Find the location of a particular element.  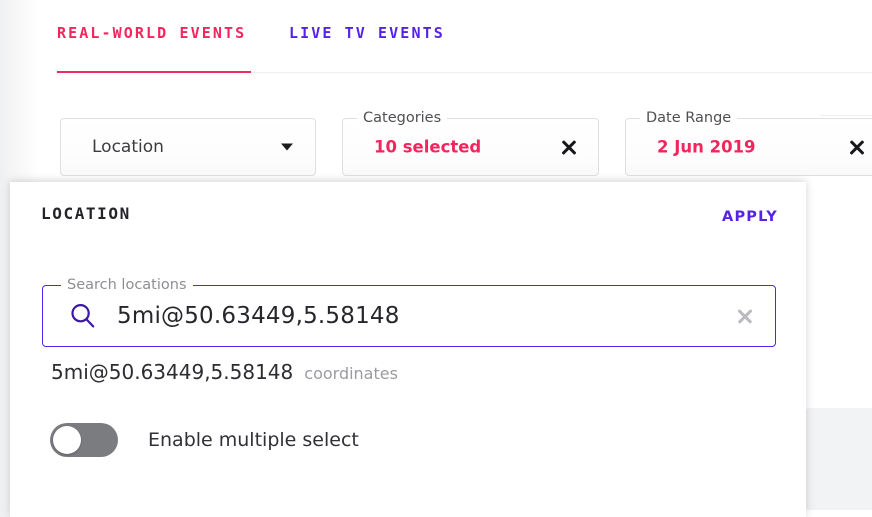

suggestion-type: coordinates is located at coordinates (351, 373).